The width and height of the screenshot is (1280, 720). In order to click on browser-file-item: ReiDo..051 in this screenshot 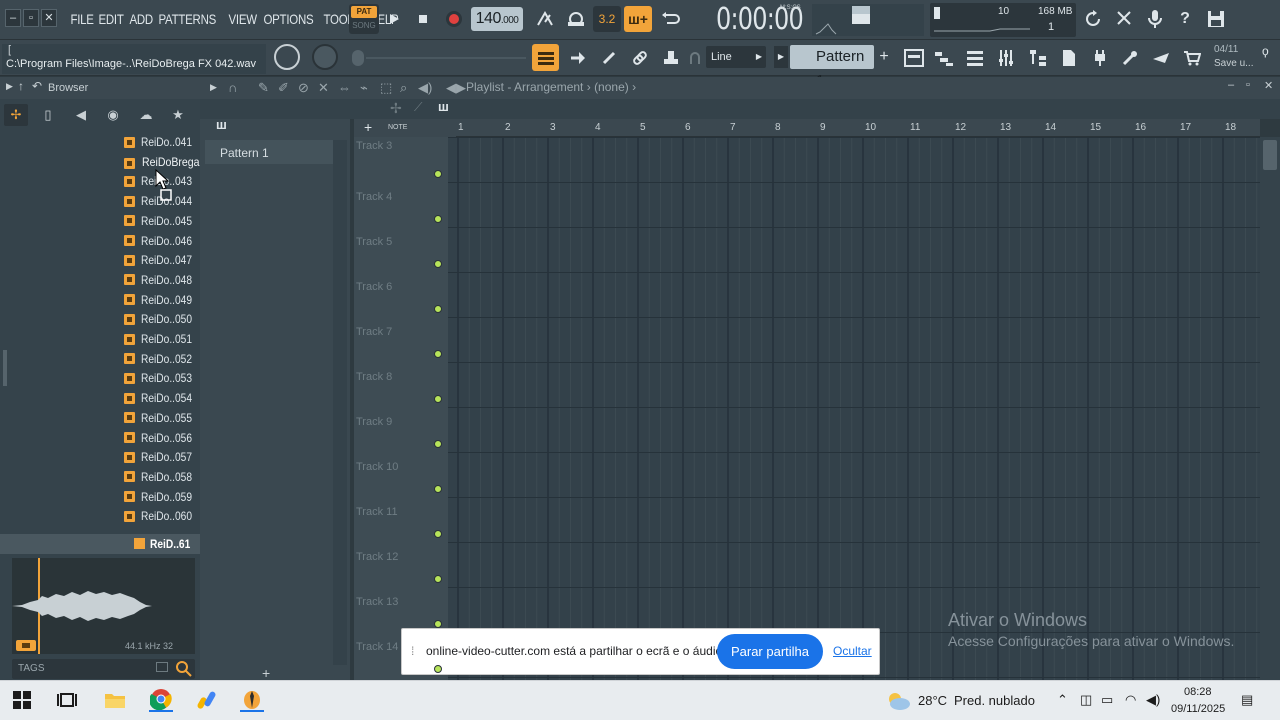, I will do `click(162, 339)`.